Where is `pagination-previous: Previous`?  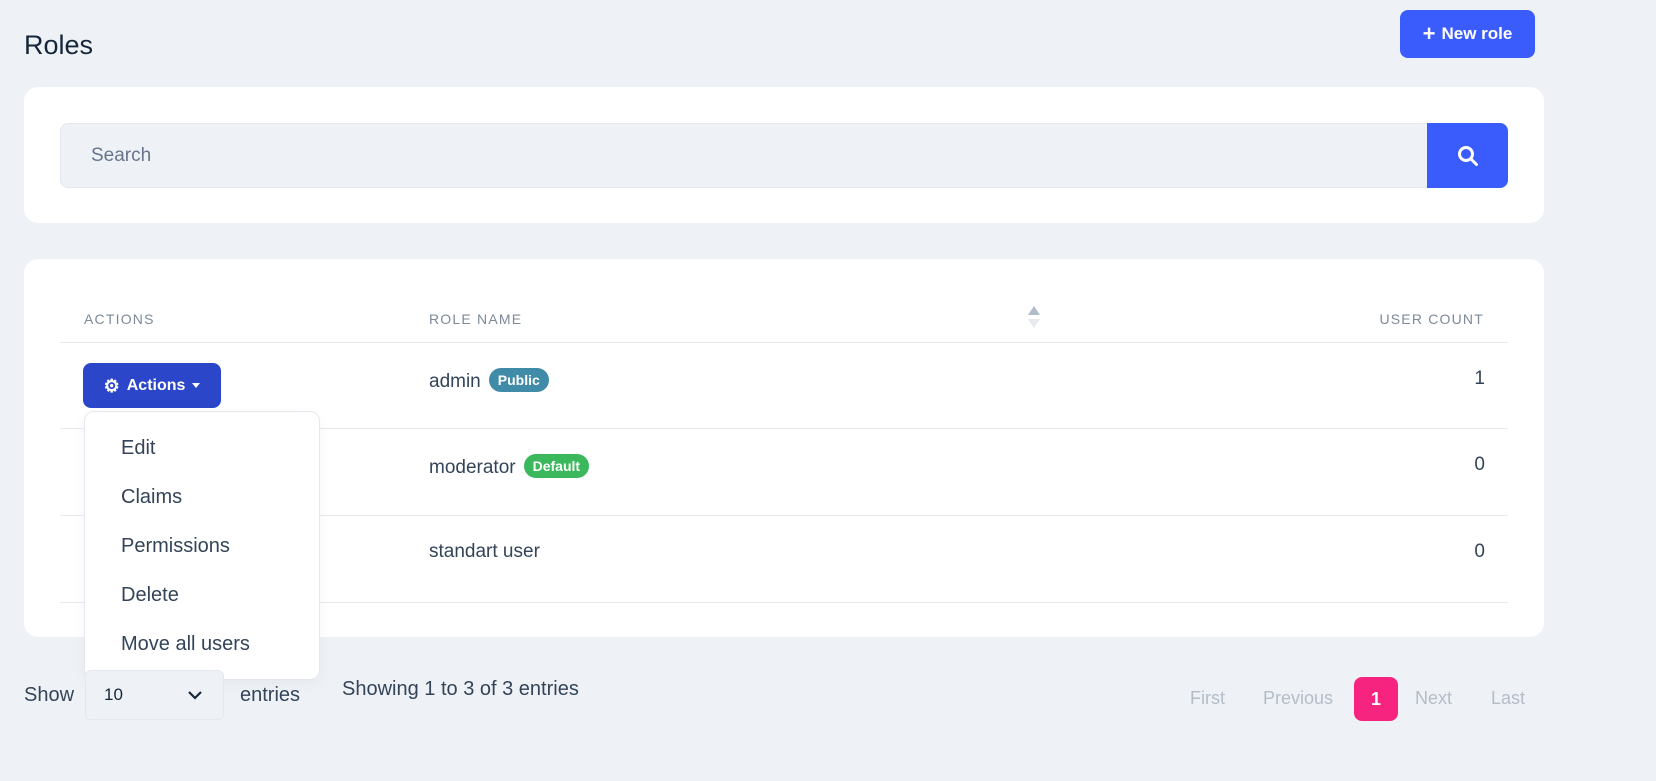 pagination-previous: Previous is located at coordinates (1298, 698).